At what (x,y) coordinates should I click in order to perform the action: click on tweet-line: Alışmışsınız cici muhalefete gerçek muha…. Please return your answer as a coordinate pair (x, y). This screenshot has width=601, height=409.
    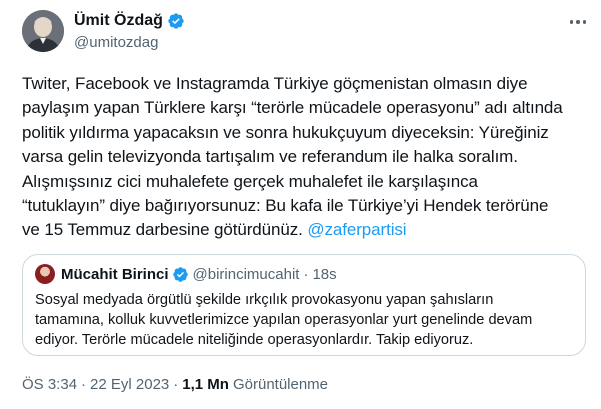
    Looking at the image, I should click on (250, 181).